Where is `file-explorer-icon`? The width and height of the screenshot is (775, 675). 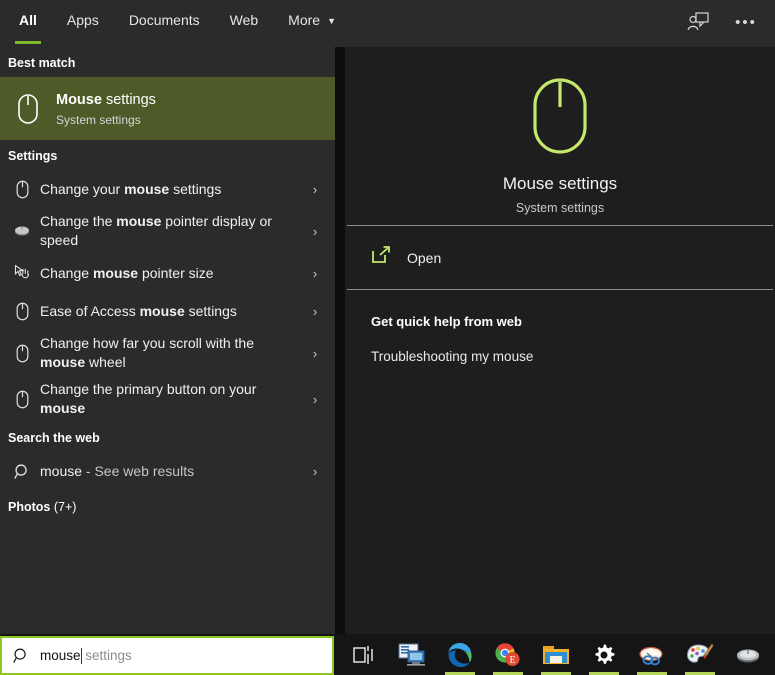
file-explorer-icon is located at coordinates (556, 654).